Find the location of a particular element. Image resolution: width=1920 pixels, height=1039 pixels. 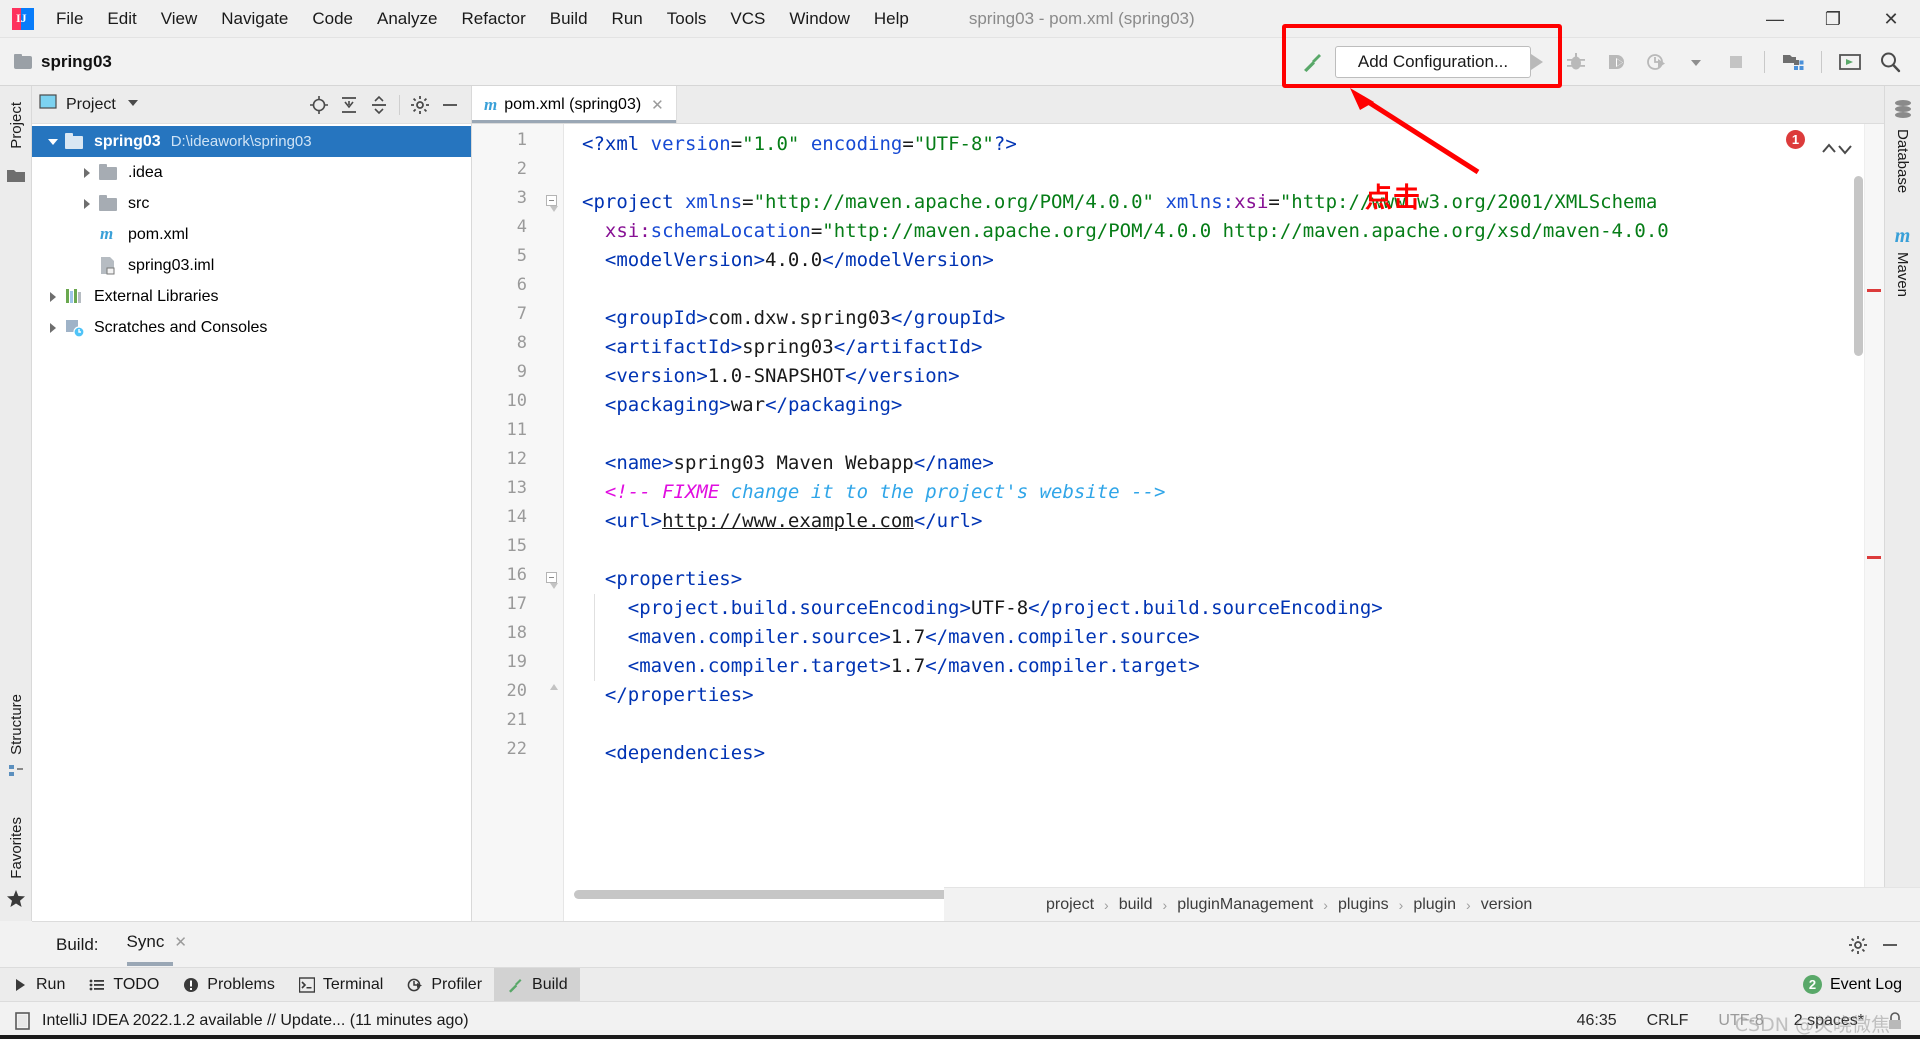

bottom-tab-profiler: Profiler is located at coordinates (444, 985).